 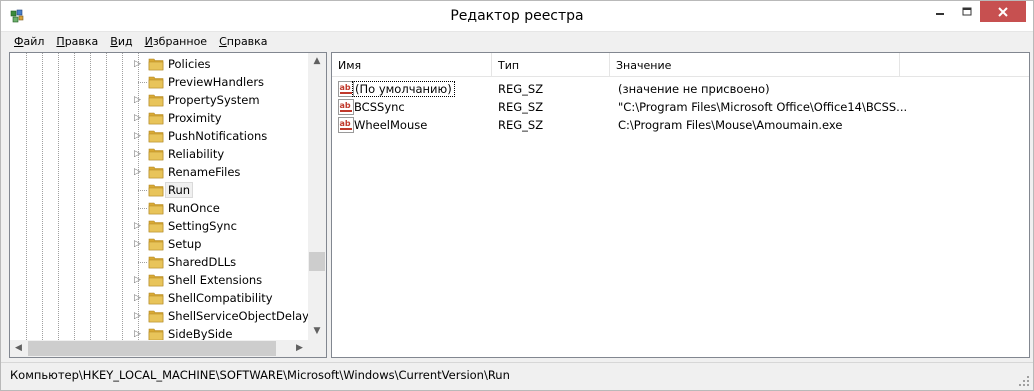 I want to click on list-header: Имя Тип Значение, so click(x=680, y=65).